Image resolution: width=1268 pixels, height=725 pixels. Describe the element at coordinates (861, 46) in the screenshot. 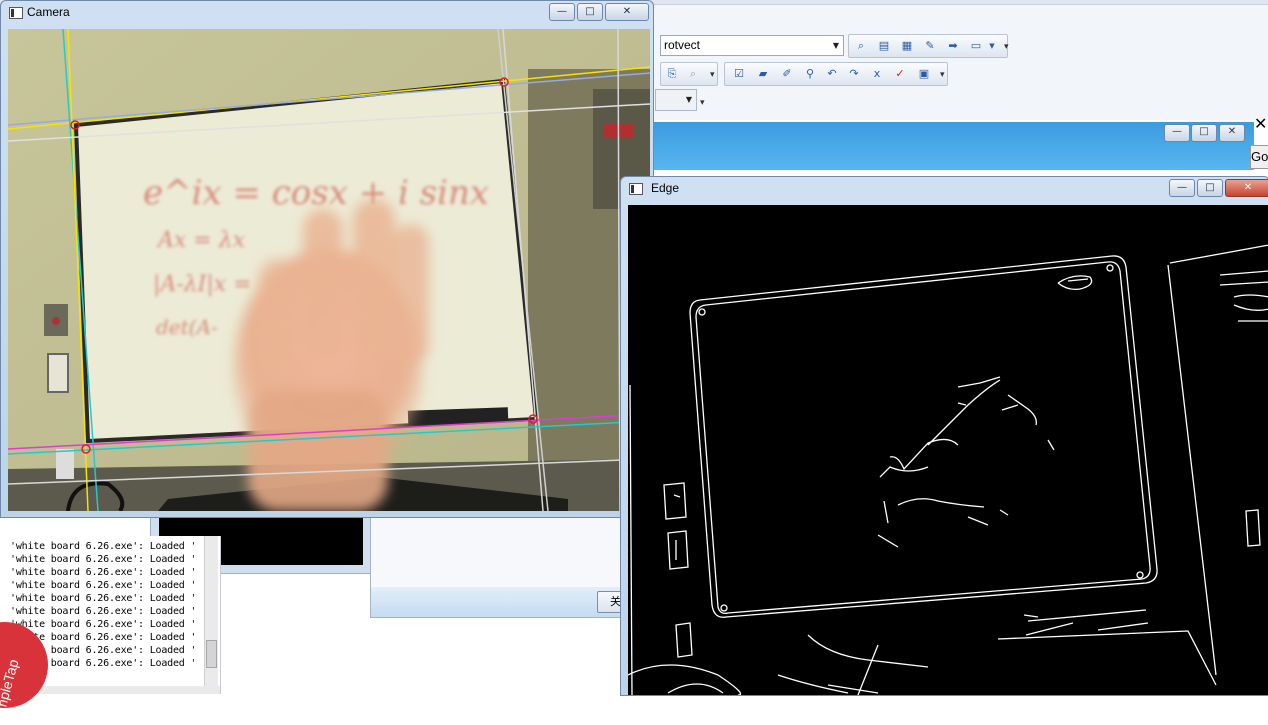

I see `find-in-files-icon: ⌕` at that location.